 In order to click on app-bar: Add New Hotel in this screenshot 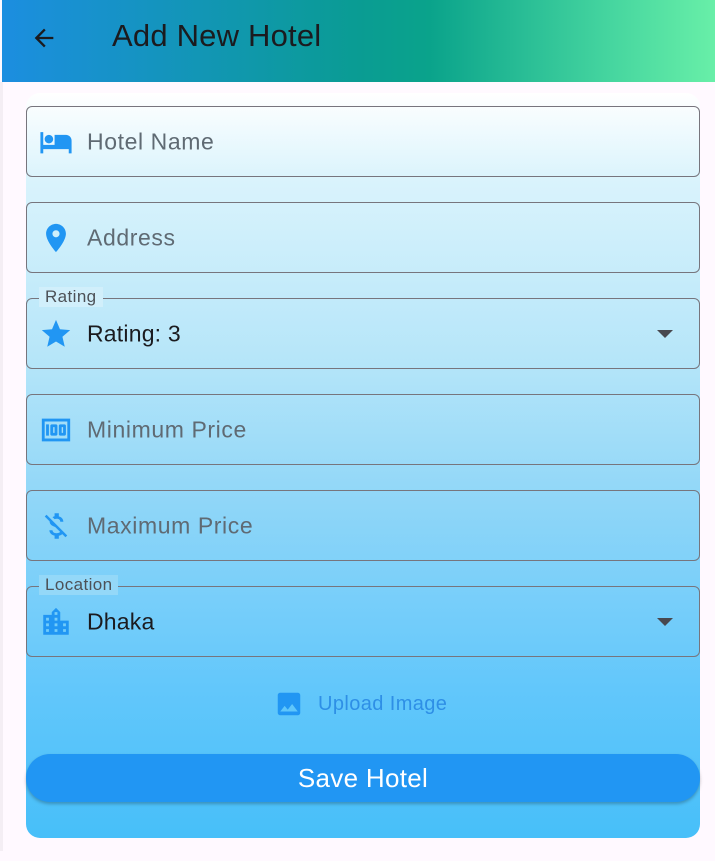, I will do `click(358, 41)`.